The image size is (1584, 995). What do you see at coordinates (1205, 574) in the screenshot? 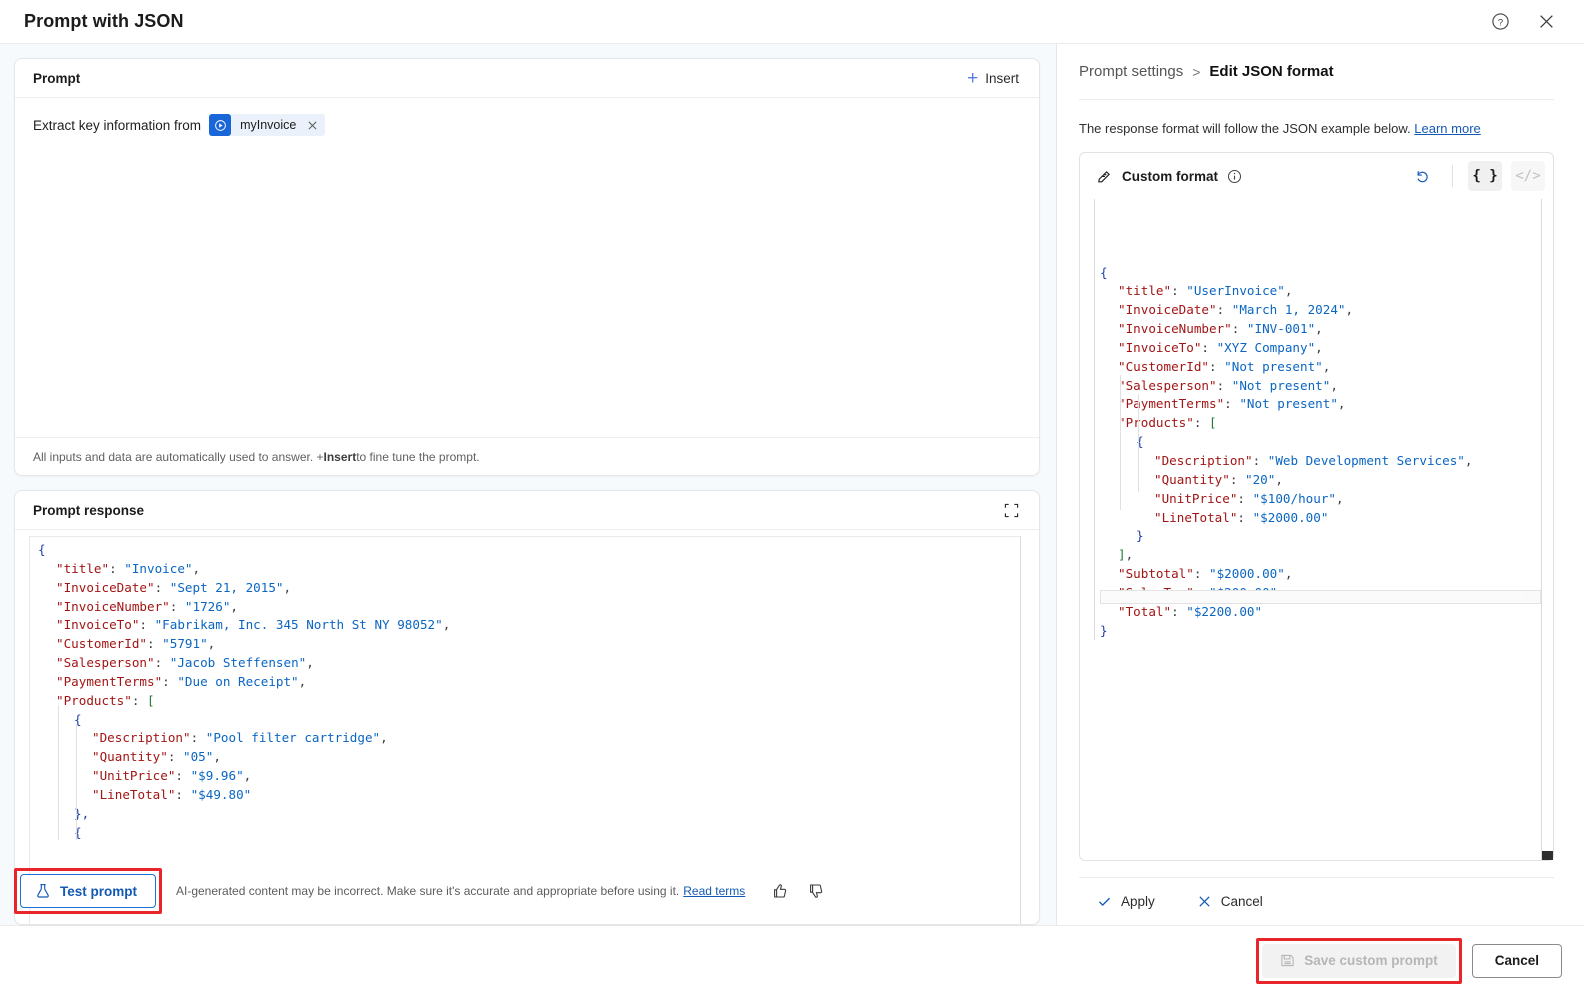
I see `json-line: "Subtotal": "$2000.00",` at bounding box center [1205, 574].